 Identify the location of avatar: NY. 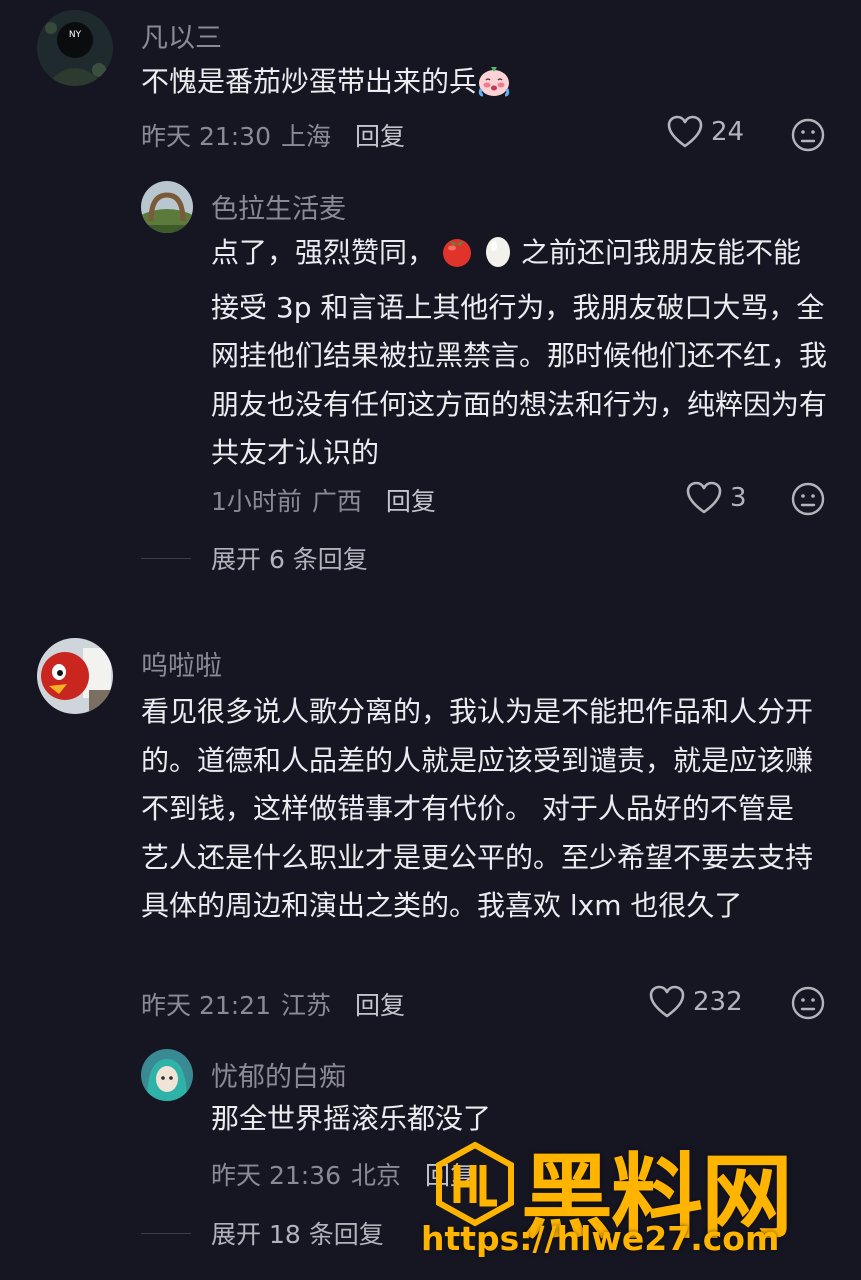
(75, 48).